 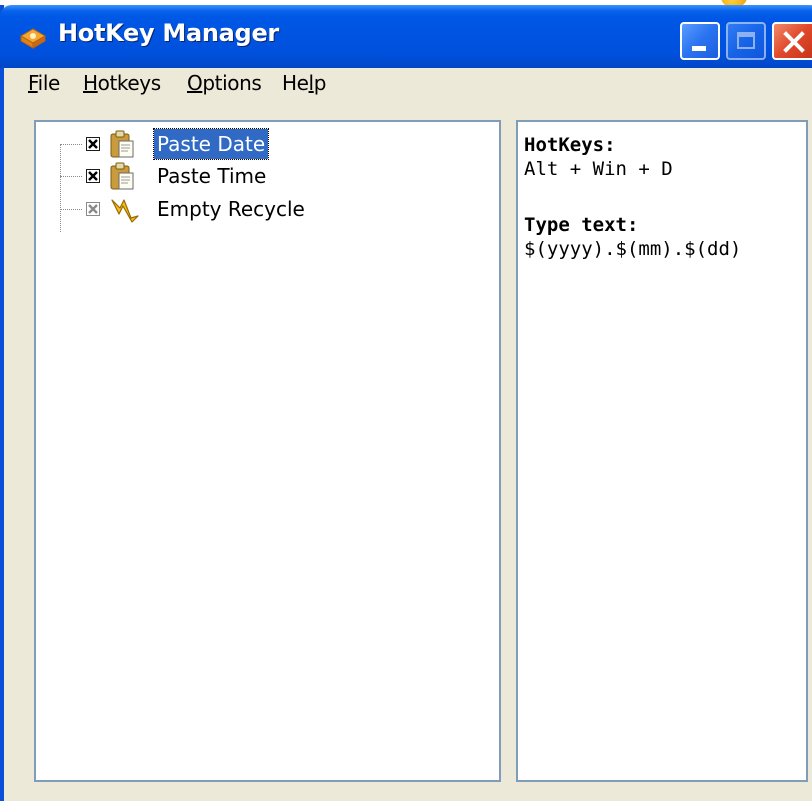 What do you see at coordinates (581, 225) in the screenshot?
I see `type-text-heading: Type text:` at bounding box center [581, 225].